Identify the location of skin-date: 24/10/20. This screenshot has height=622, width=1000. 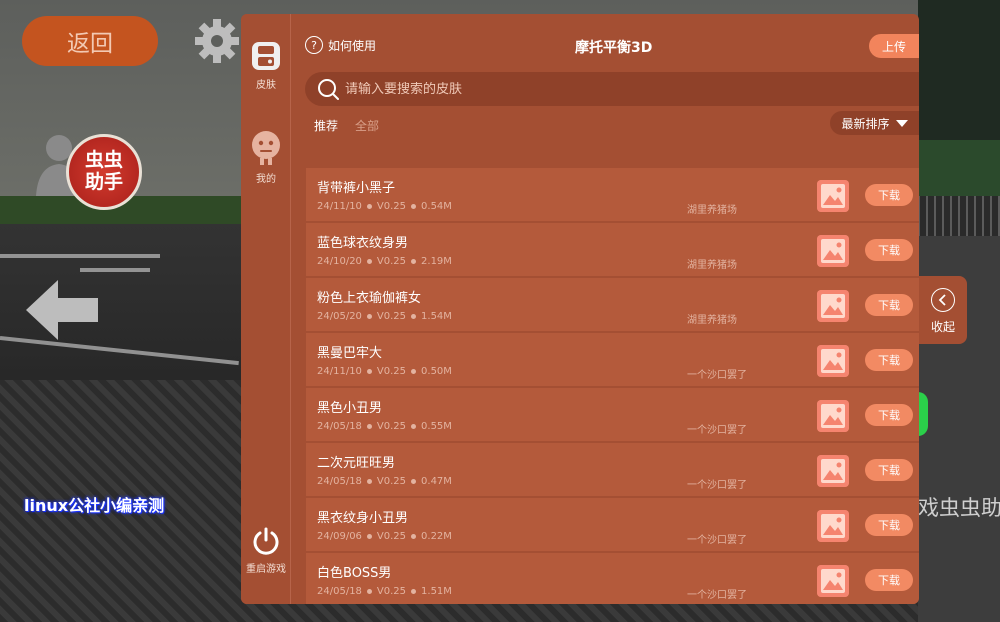
(339, 261).